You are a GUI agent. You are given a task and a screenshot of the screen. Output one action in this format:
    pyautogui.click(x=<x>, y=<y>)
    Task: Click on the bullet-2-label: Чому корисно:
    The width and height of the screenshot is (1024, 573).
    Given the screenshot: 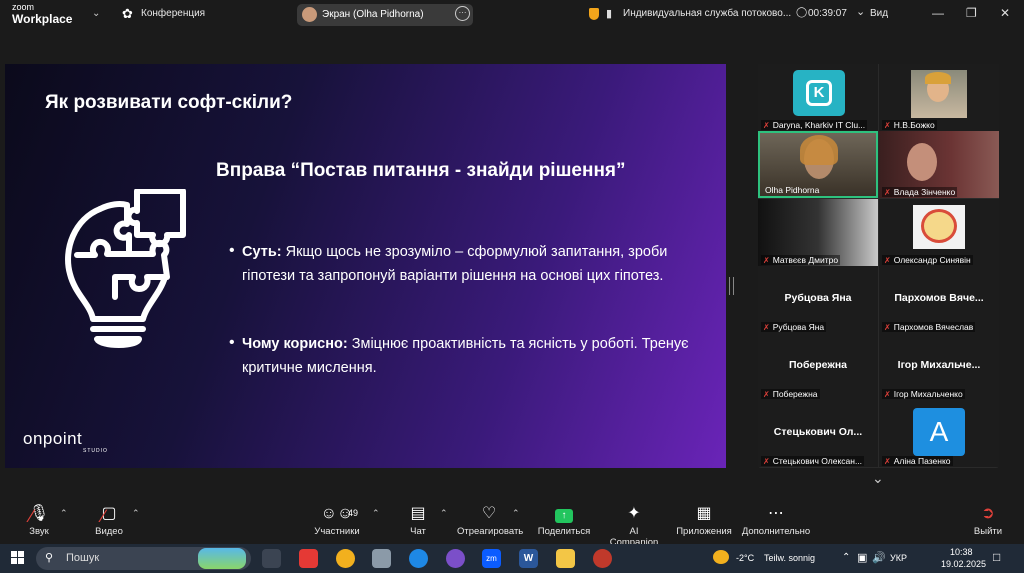 What is the action you would take?
    pyautogui.click(x=295, y=344)
    